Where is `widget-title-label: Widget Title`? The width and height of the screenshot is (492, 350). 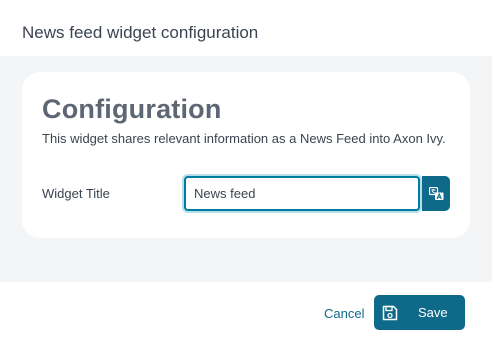 widget-title-label: Widget Title is located at coordinates (76, 193).